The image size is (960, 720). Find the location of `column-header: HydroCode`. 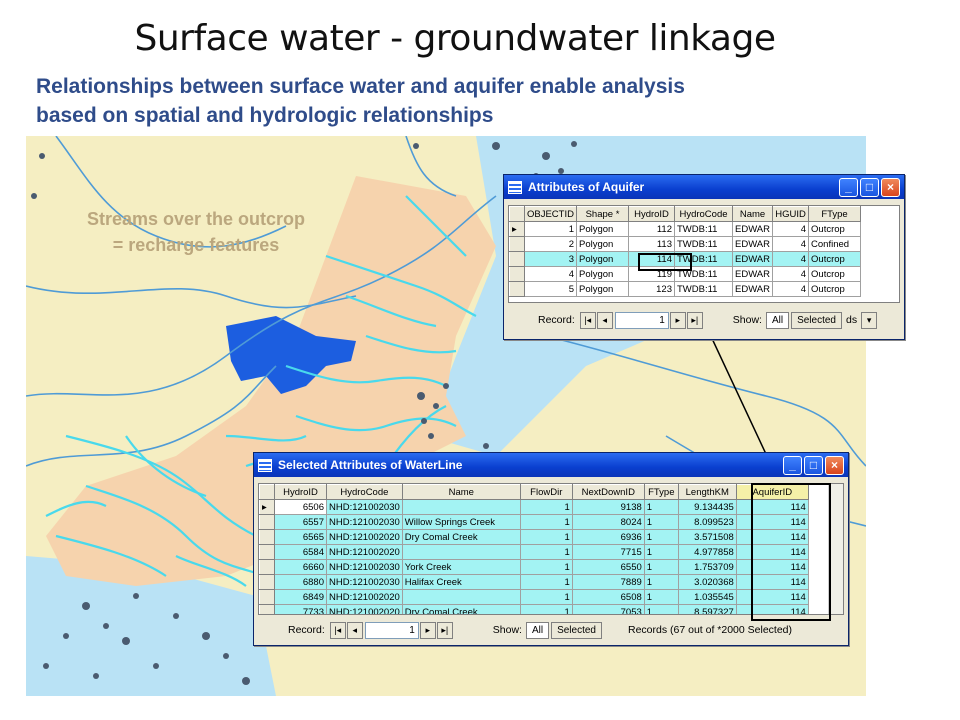

column-header: HydroCode is located at coordinates (364, 492).